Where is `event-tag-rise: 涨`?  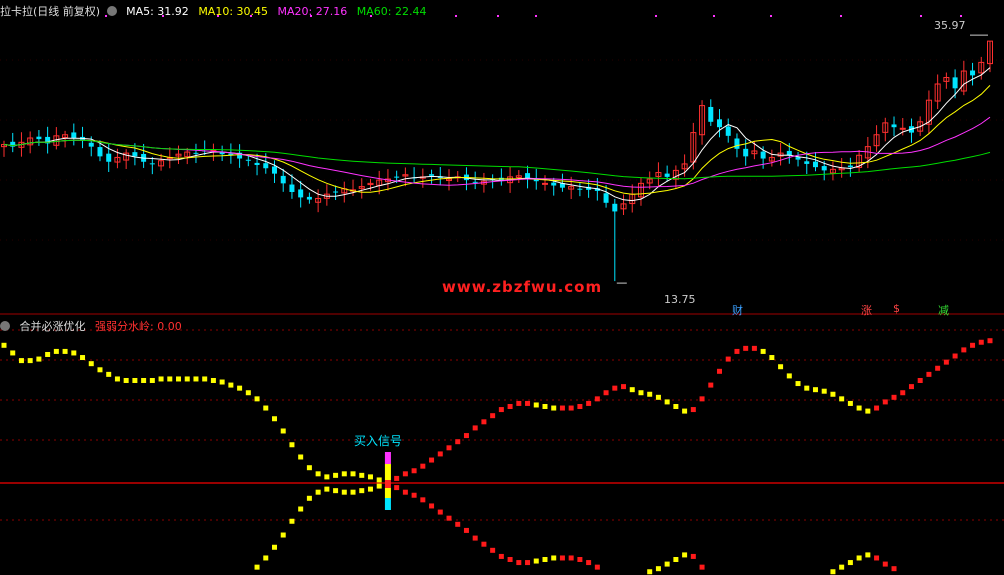 event-tag-rise: 涨 is located at coordinates (866, 310).